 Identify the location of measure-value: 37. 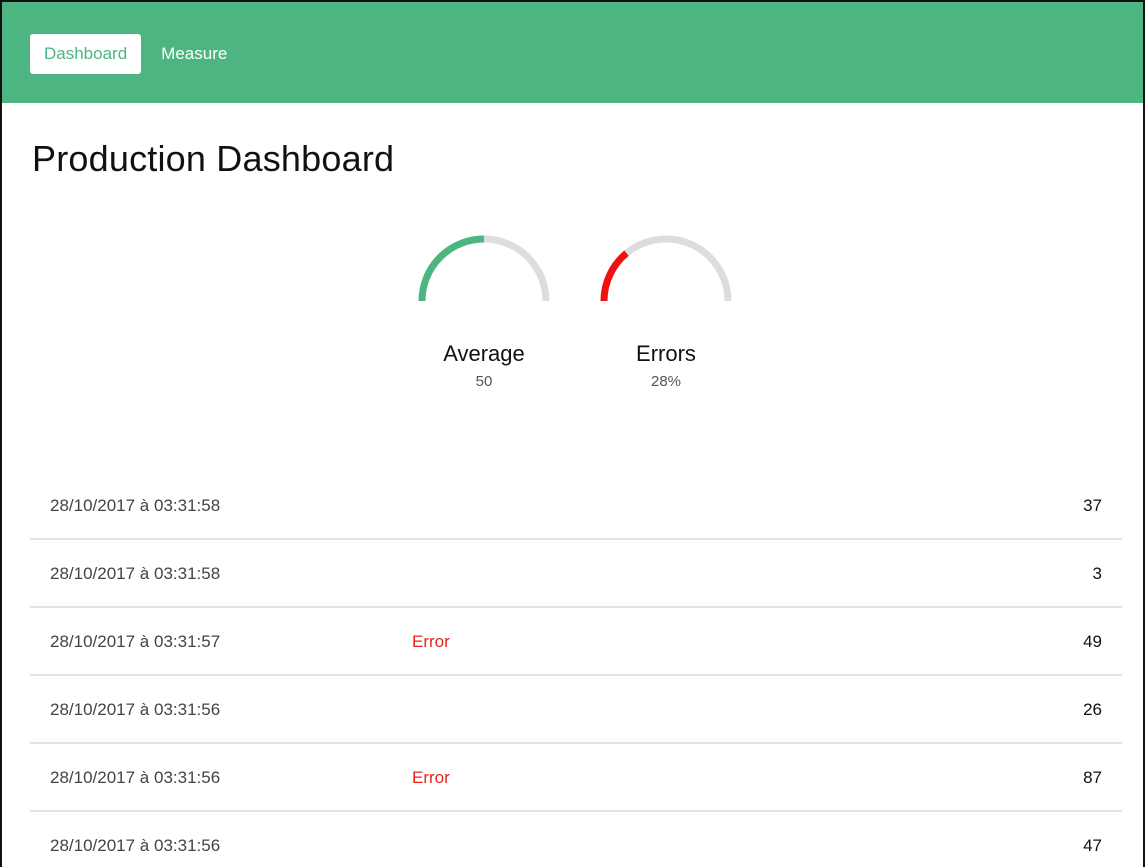
(1092, 505).